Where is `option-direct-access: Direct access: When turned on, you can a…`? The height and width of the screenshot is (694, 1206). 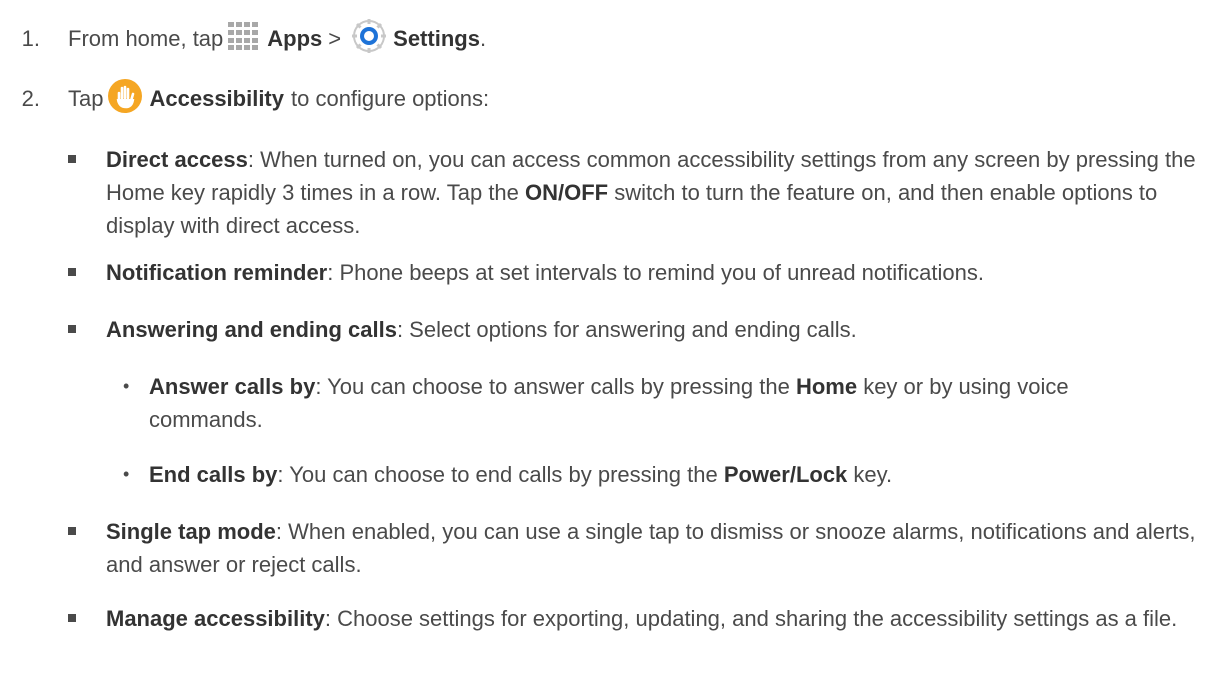 option-direct-access: Direct access: When turned on, you can a… is located at coordinates (633, 192).